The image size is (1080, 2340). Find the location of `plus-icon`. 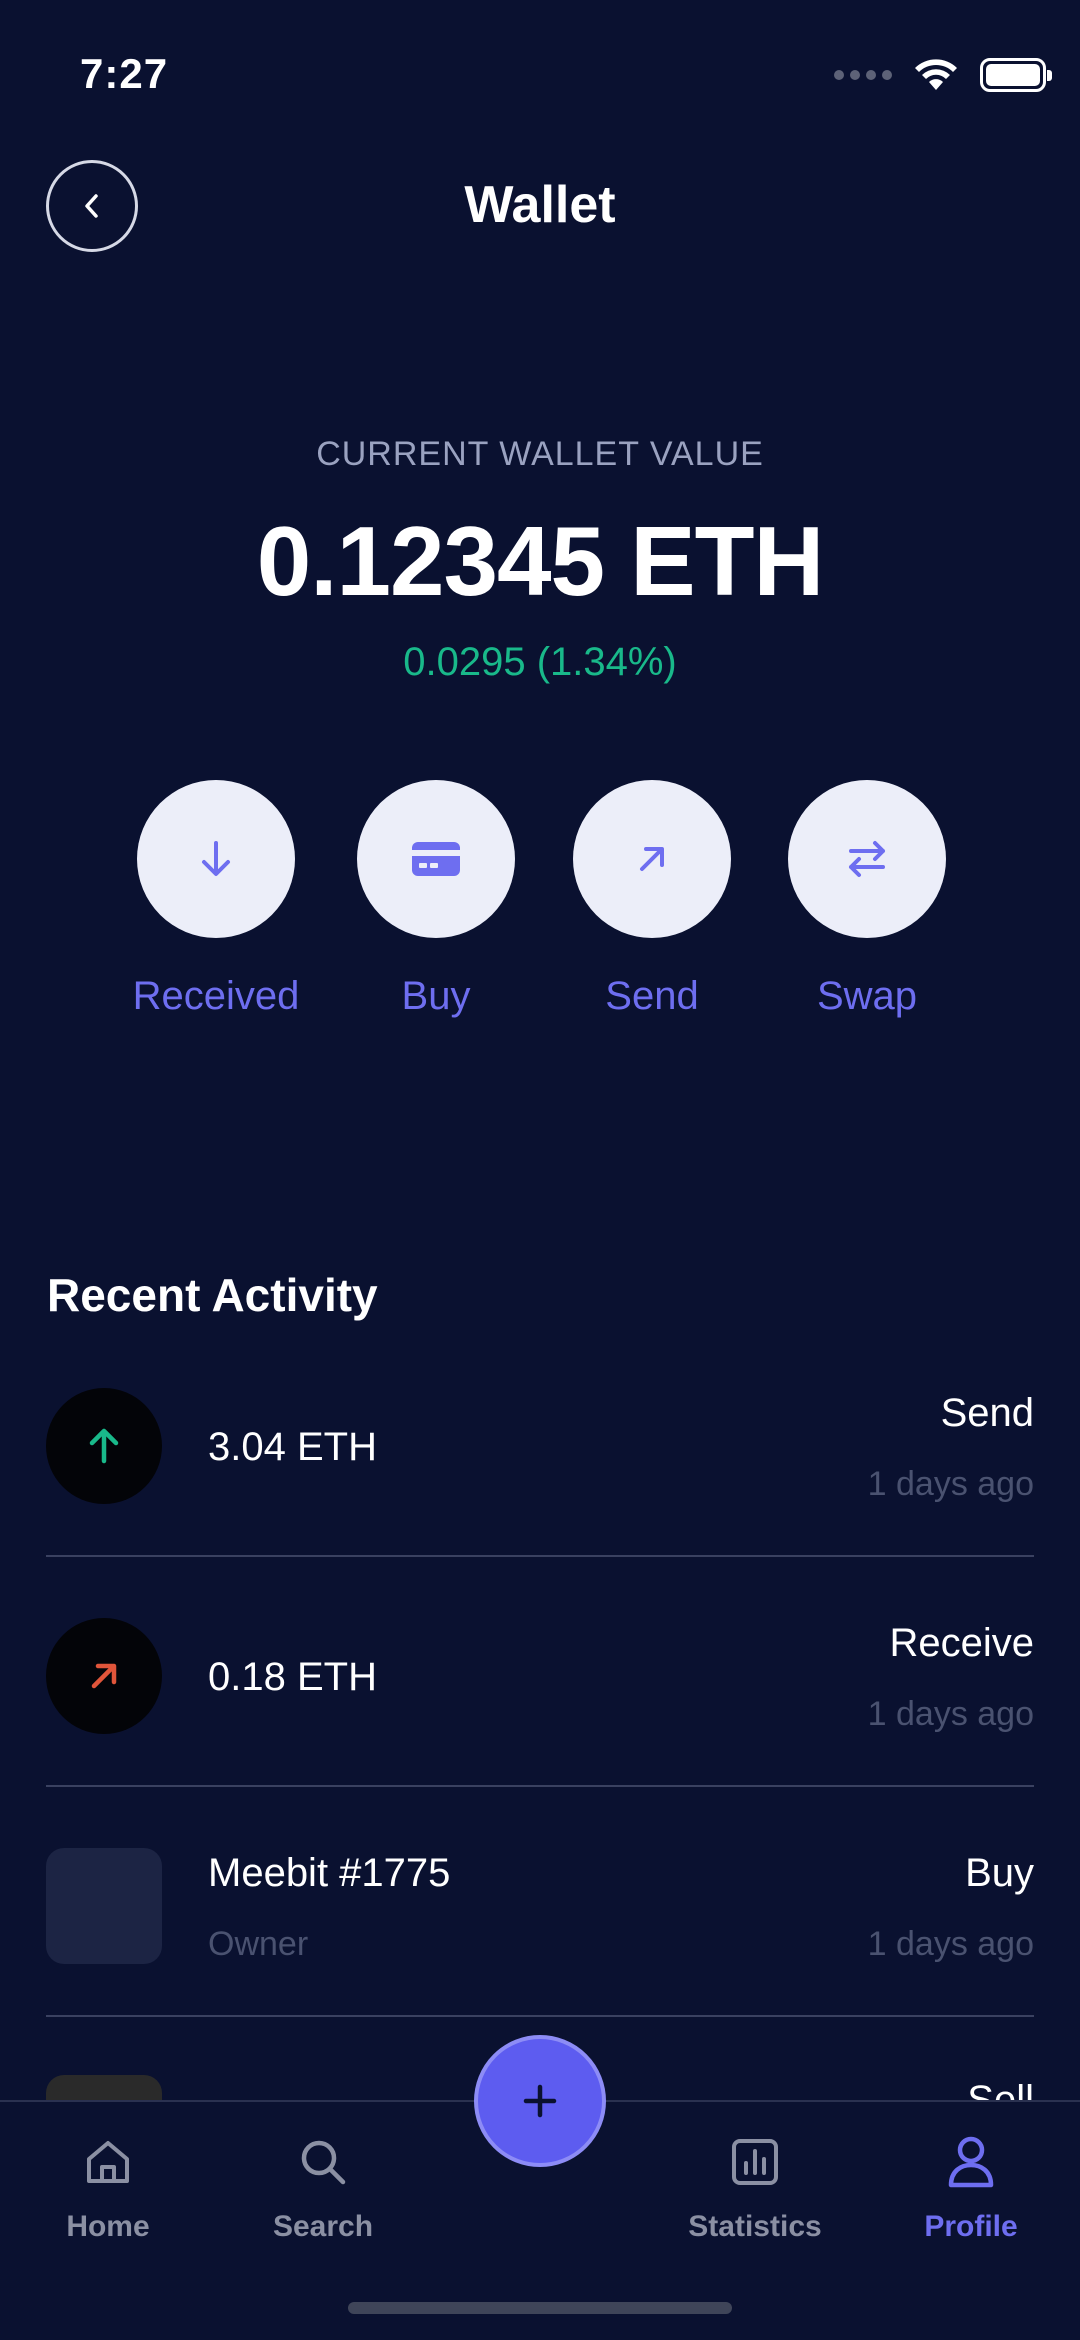

plus-icon is located at coordinates (540, 2101).